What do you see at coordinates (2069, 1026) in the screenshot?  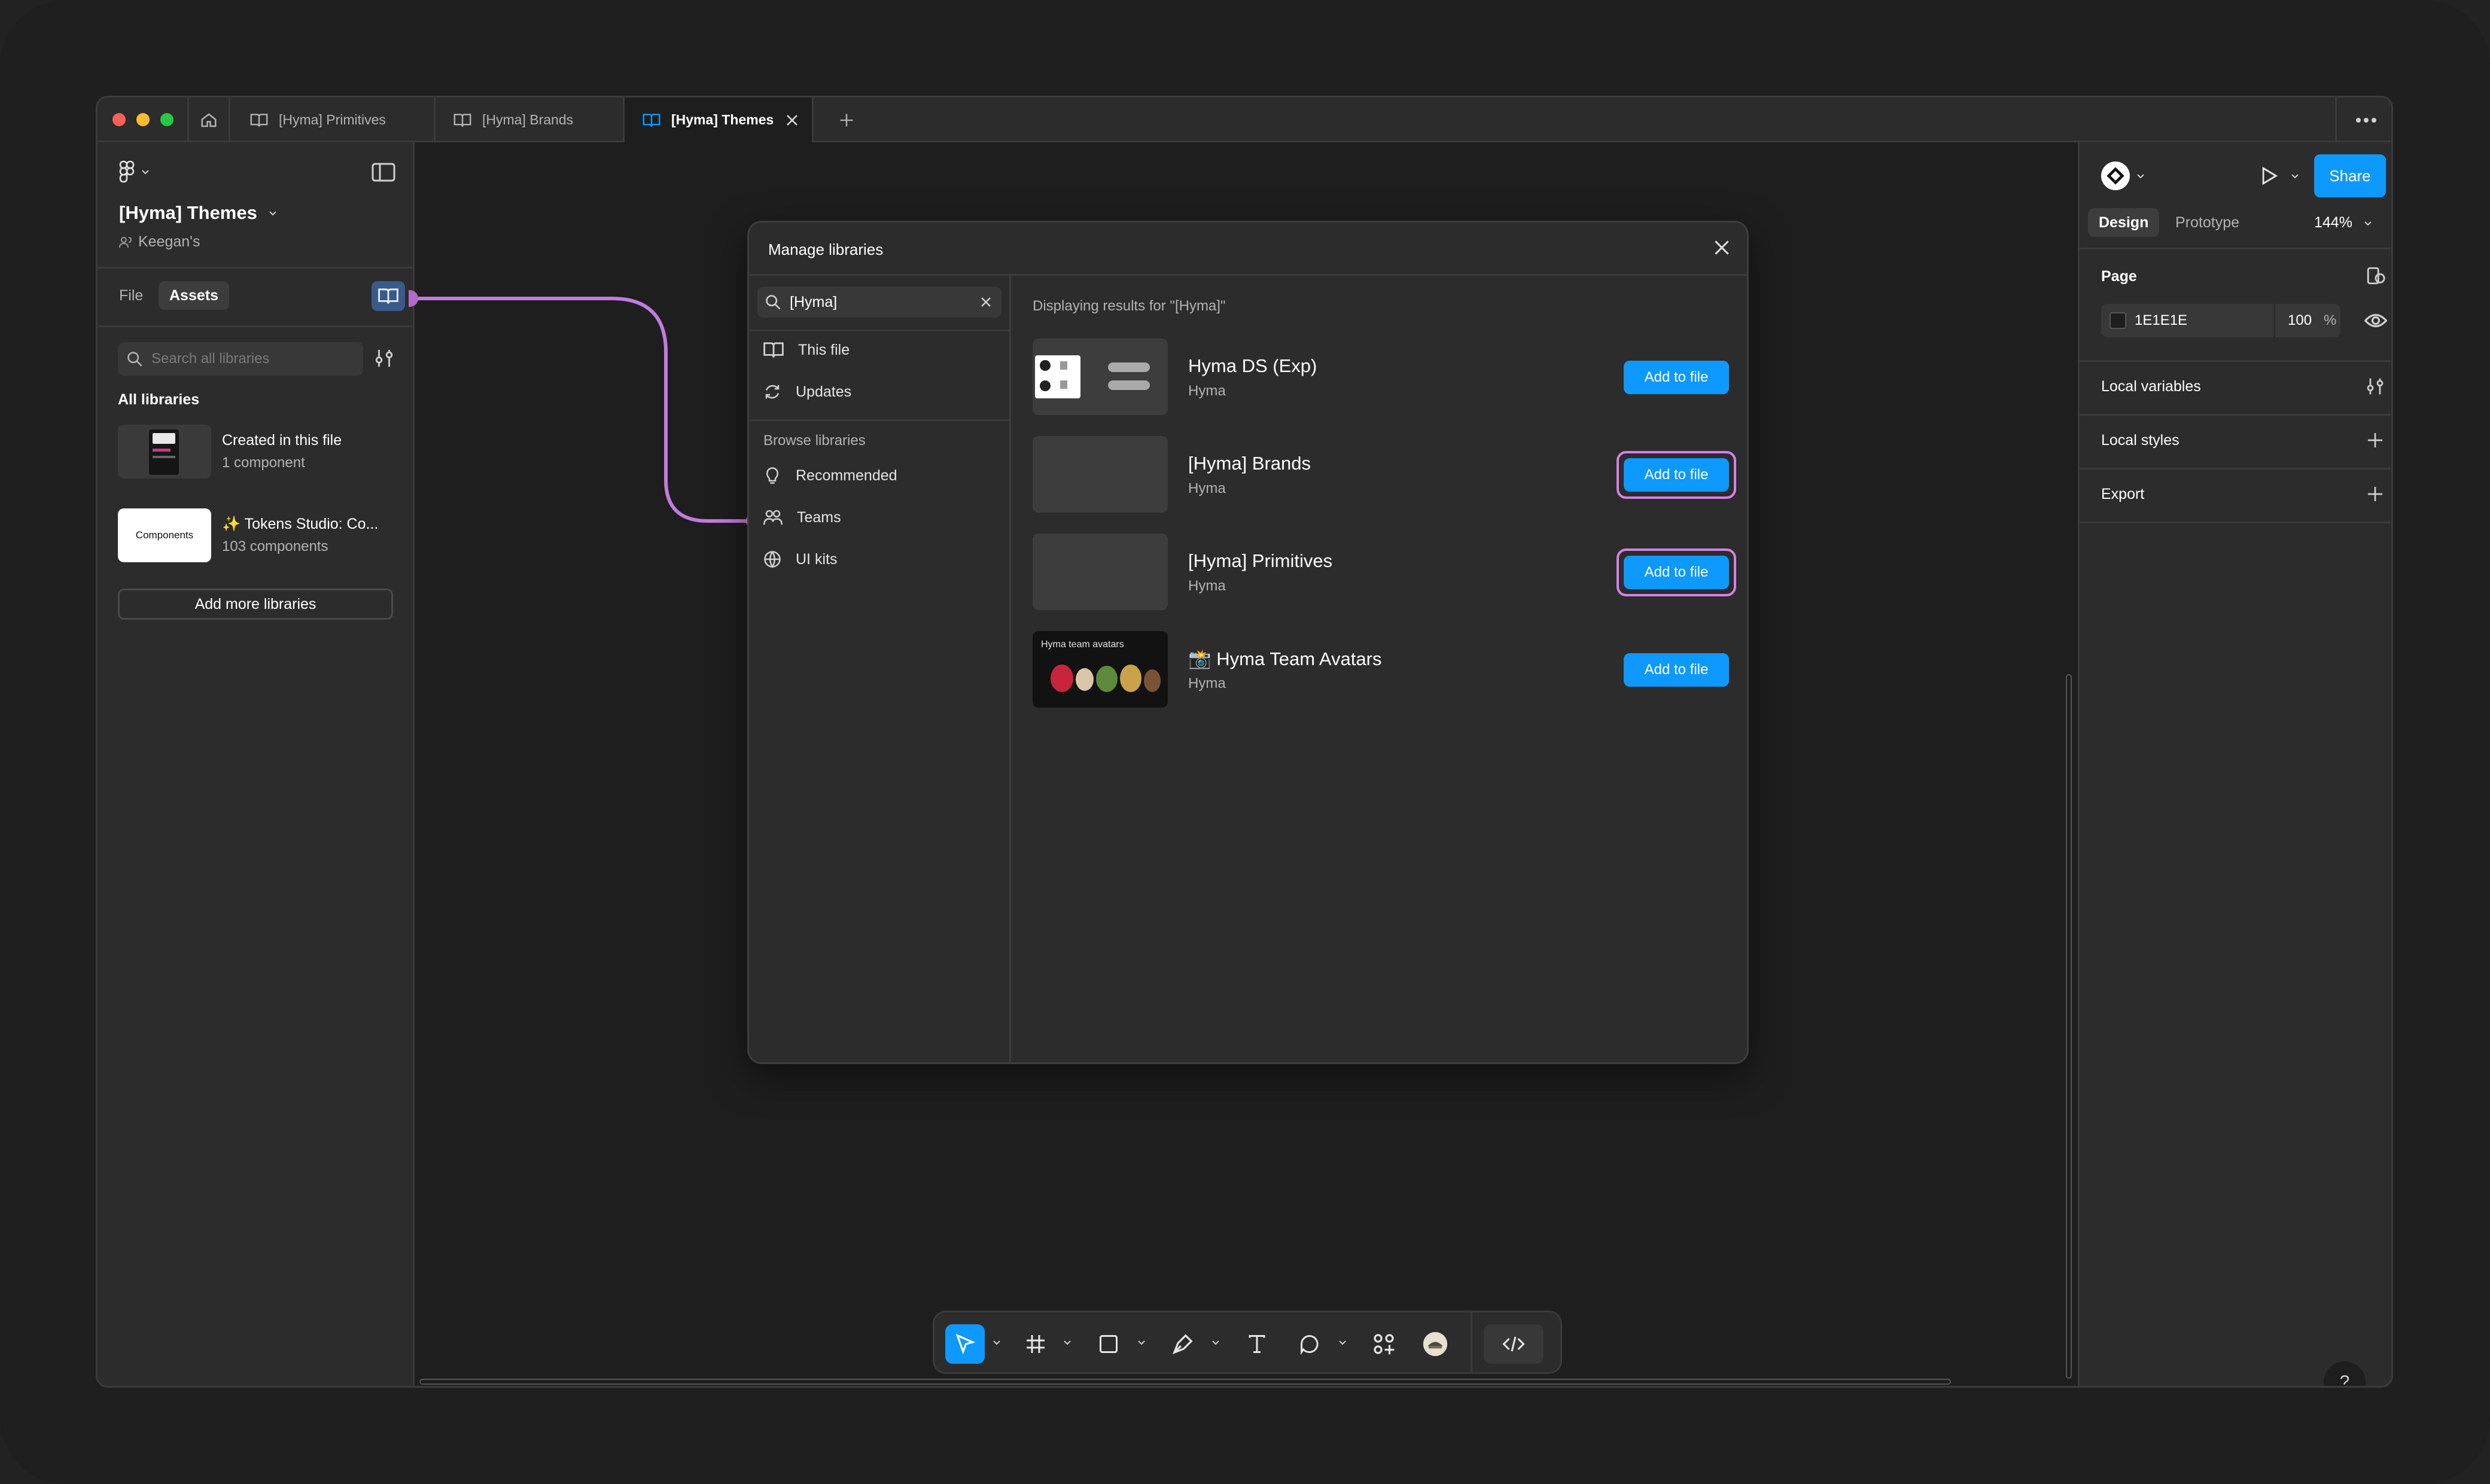 I see `vertical-scrollbar` at bounding box center [2069, 1026].